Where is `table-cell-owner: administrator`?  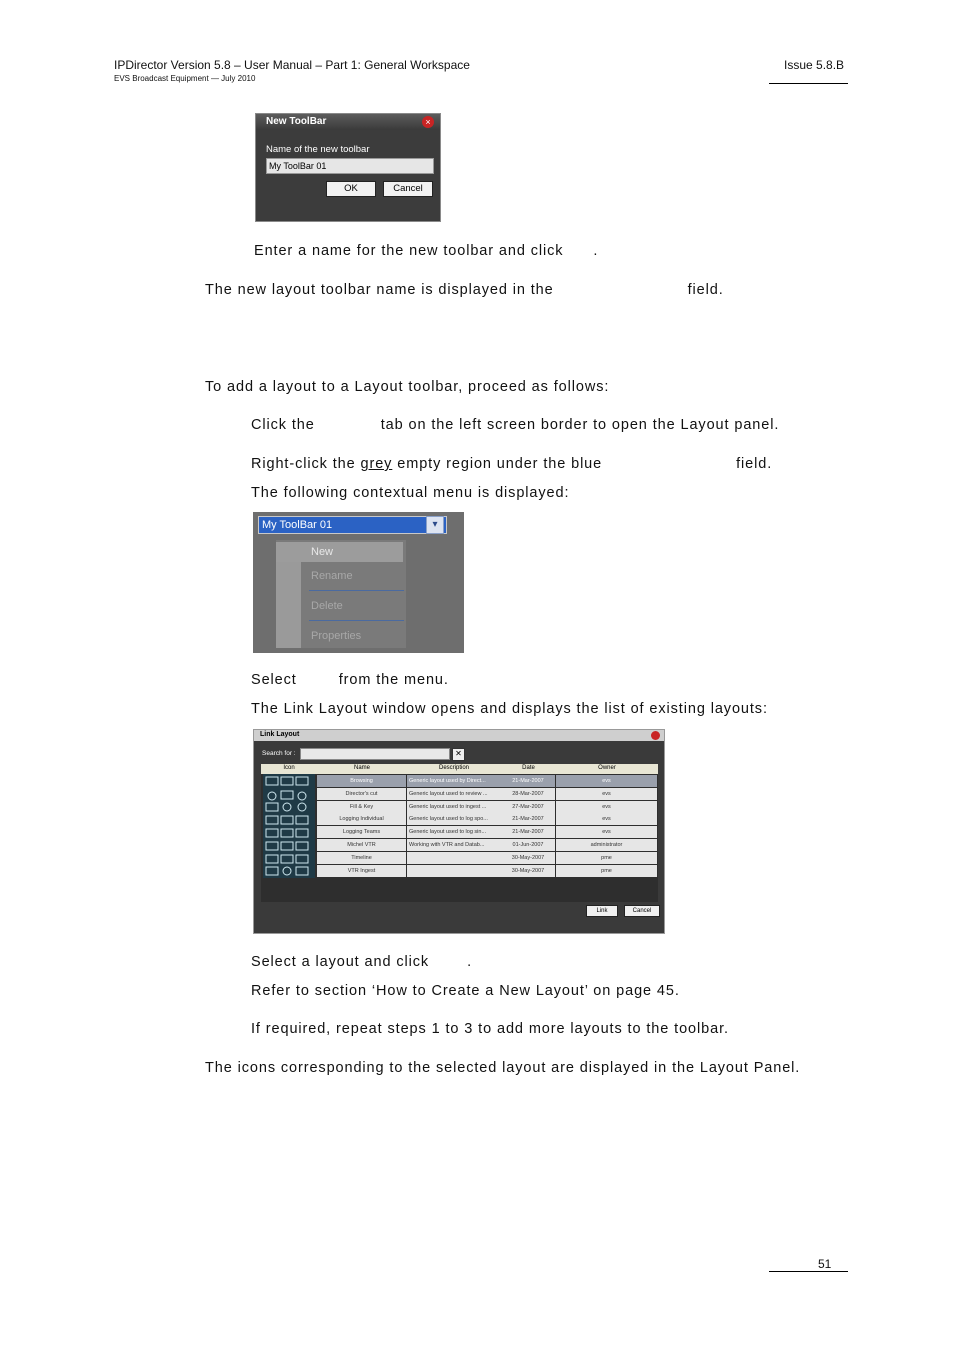 table-cell-owner: administrator is located at coordinates (606, 845).